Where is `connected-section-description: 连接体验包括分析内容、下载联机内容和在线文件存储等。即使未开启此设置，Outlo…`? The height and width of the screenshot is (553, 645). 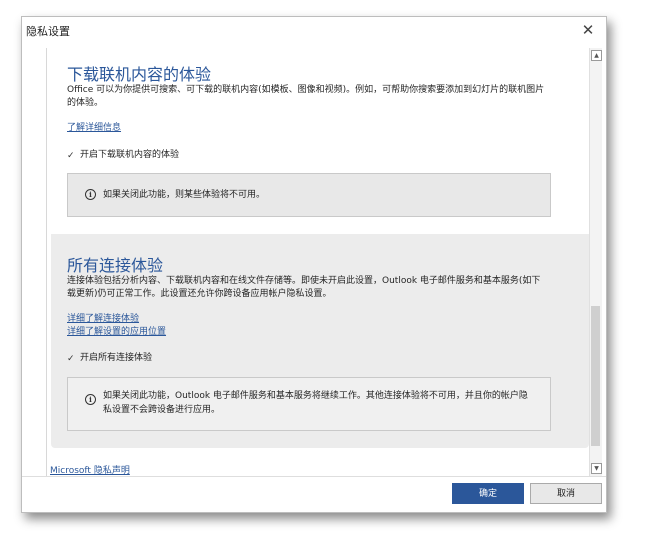 connected-section-description: 连接体验包括分析内容、下载联机内容和在线文件存储等。即使未开启此设置，Outlo… is located at coordinates (304, 287).